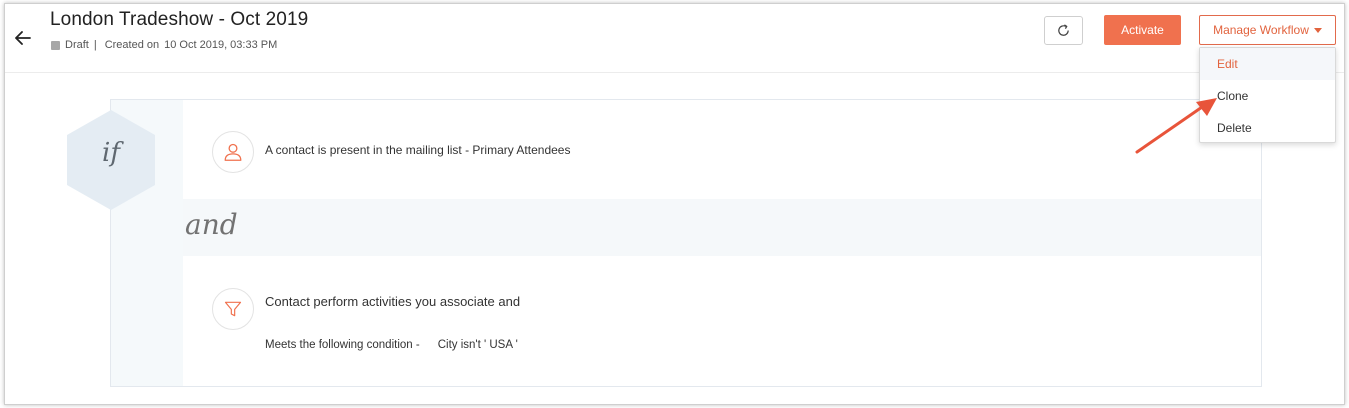 The height and width of the screenshot is (408, 1349). What do you see at coordinates (233, 152) in the screenshot?
I see `contact-user-icon` at bounding box center [233, 152].